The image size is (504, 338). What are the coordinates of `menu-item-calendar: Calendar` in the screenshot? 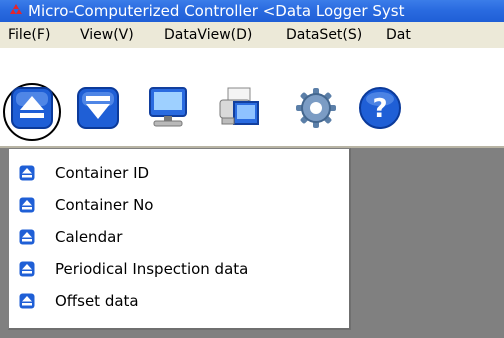 It's located at (179, 237).